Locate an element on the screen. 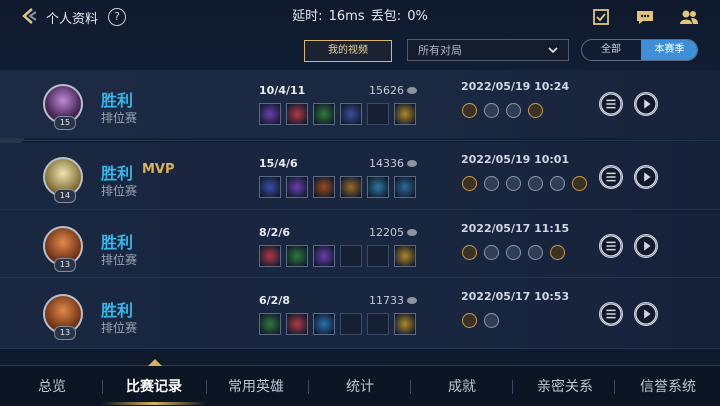 Image resolution: width=720 pixels, height=406 pixels. match-datetime: 2022/05/19 10:01 is located at coordinates (515, 159).